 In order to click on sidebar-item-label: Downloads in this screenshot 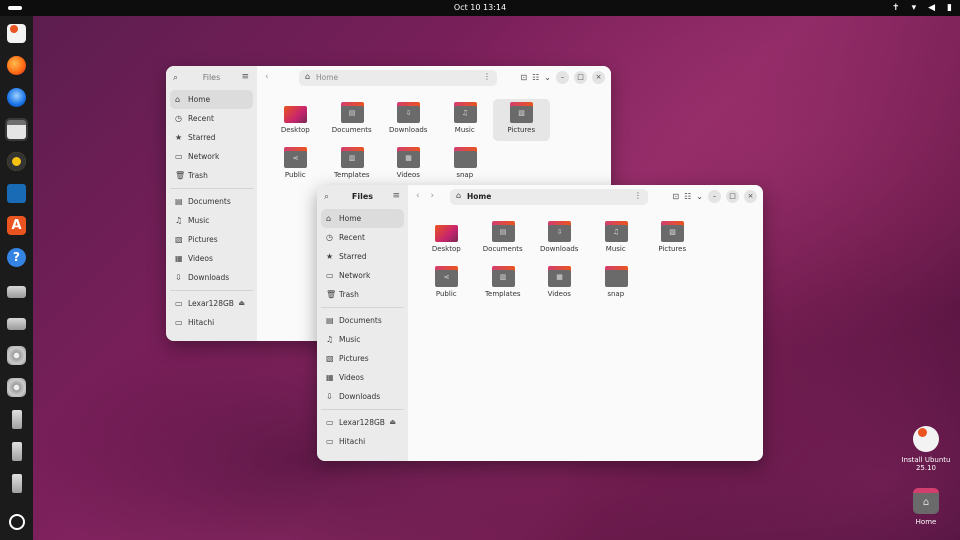, I will do `click(209, 277)`.